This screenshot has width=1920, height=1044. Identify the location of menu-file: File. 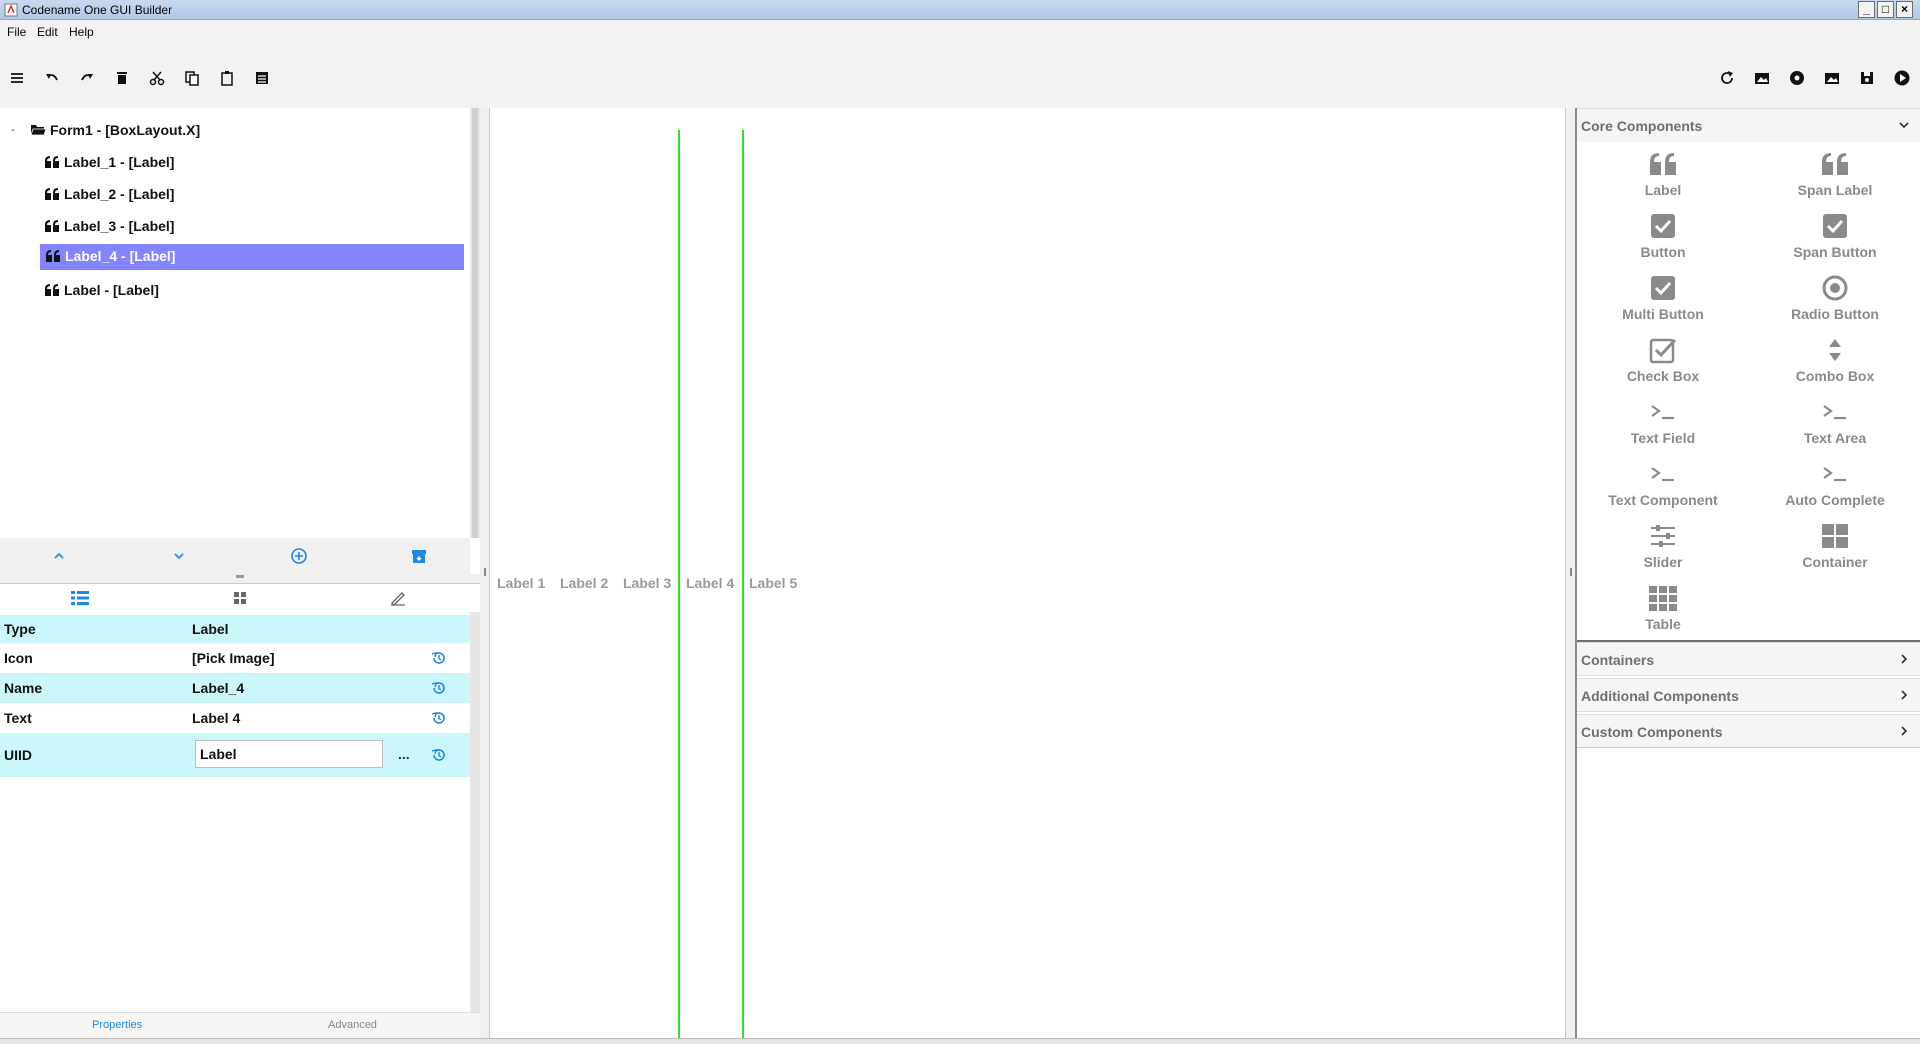
(16, 32).